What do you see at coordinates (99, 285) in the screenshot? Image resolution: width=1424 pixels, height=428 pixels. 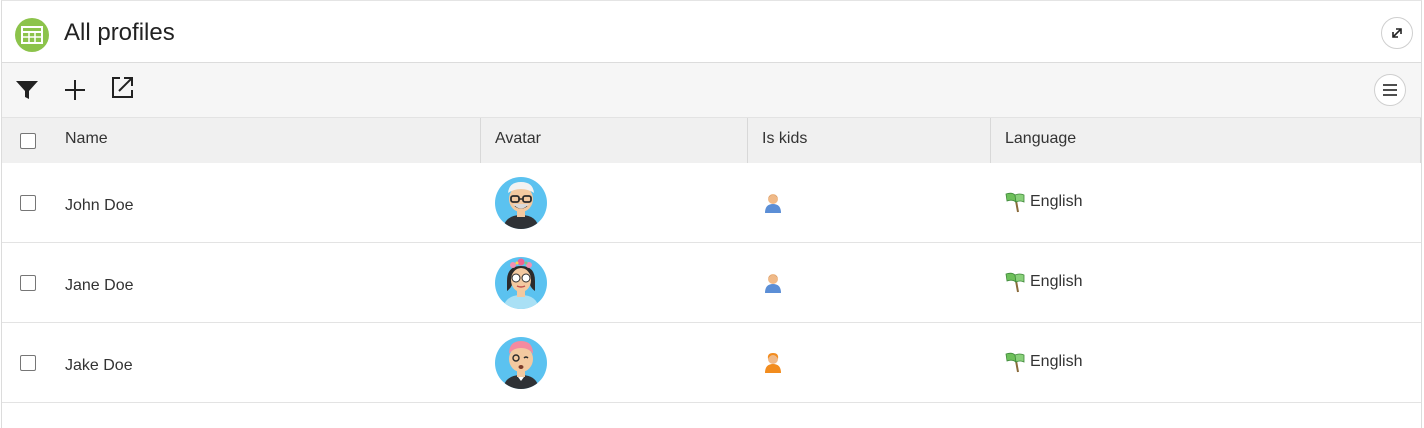 I see `profile-name: Jane Doe` at bounding box center [99, 285].